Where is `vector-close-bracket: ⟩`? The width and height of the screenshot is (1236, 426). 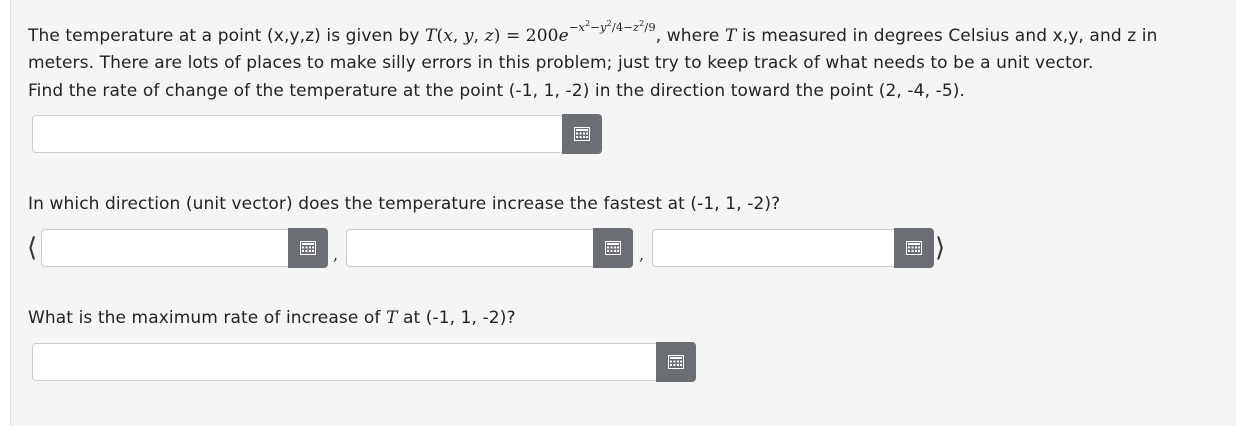 vector-close-bracket: ⟩ is located at coordinates (940, 248).